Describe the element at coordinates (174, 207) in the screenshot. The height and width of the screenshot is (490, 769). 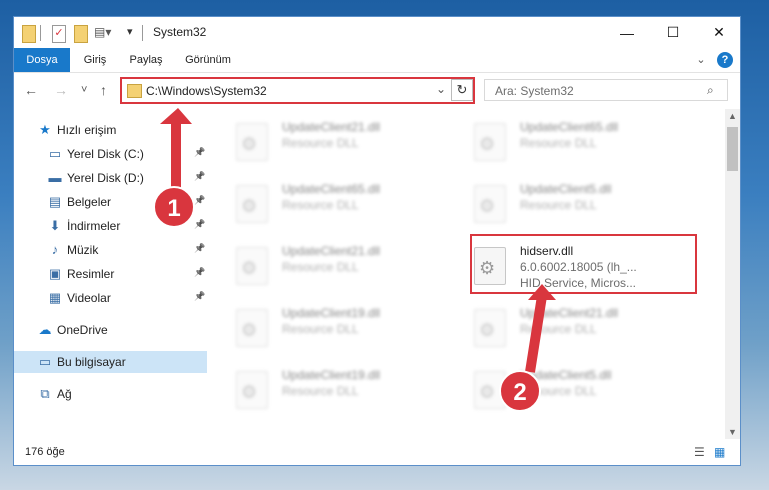
I see `step-marker-1: 1` at that location.